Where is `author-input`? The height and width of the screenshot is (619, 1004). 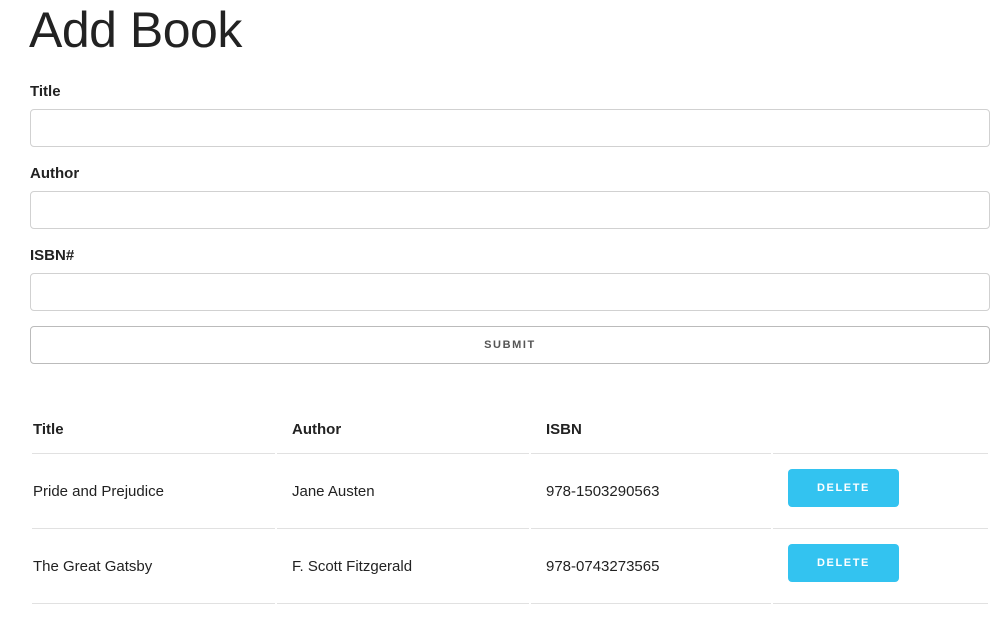
author-input is located at coordinates (510, 210).